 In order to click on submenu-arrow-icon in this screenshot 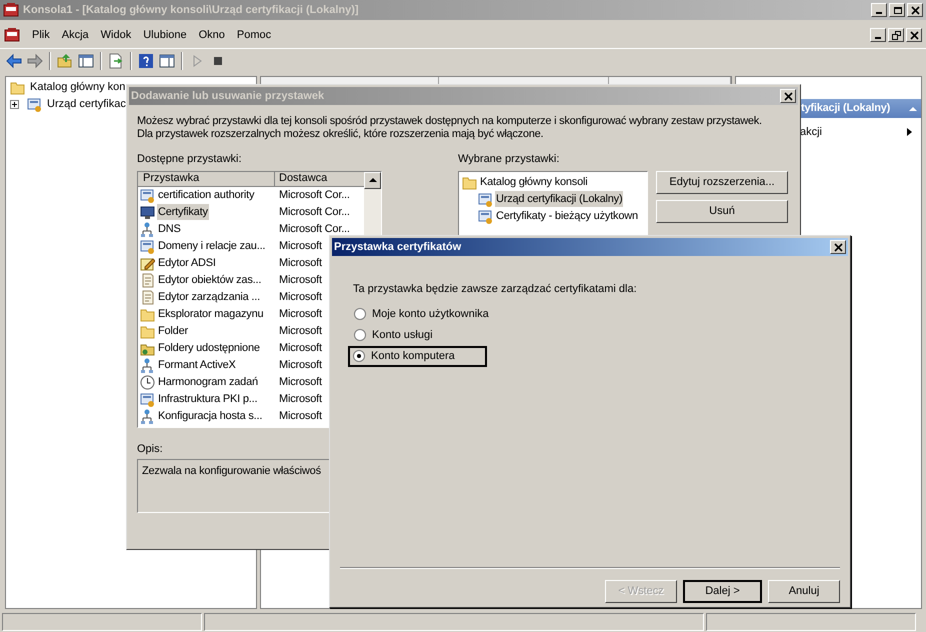, I will do `click(909, 132)`.